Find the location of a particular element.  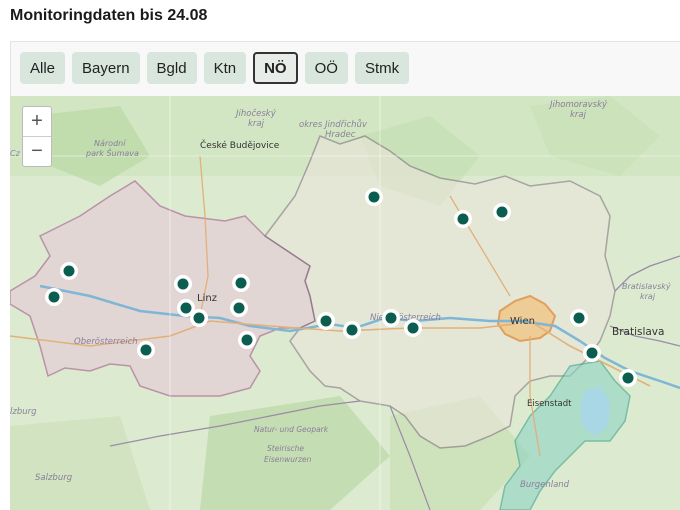

zoom-out-button: − is located at coordinates (37, 151).